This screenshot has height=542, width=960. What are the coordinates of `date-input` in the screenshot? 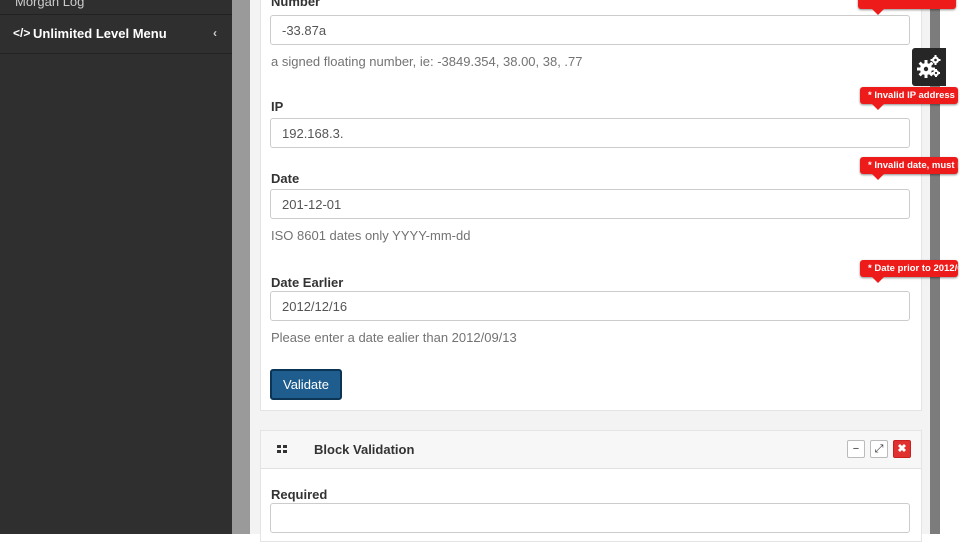 It's located at (590, 204).